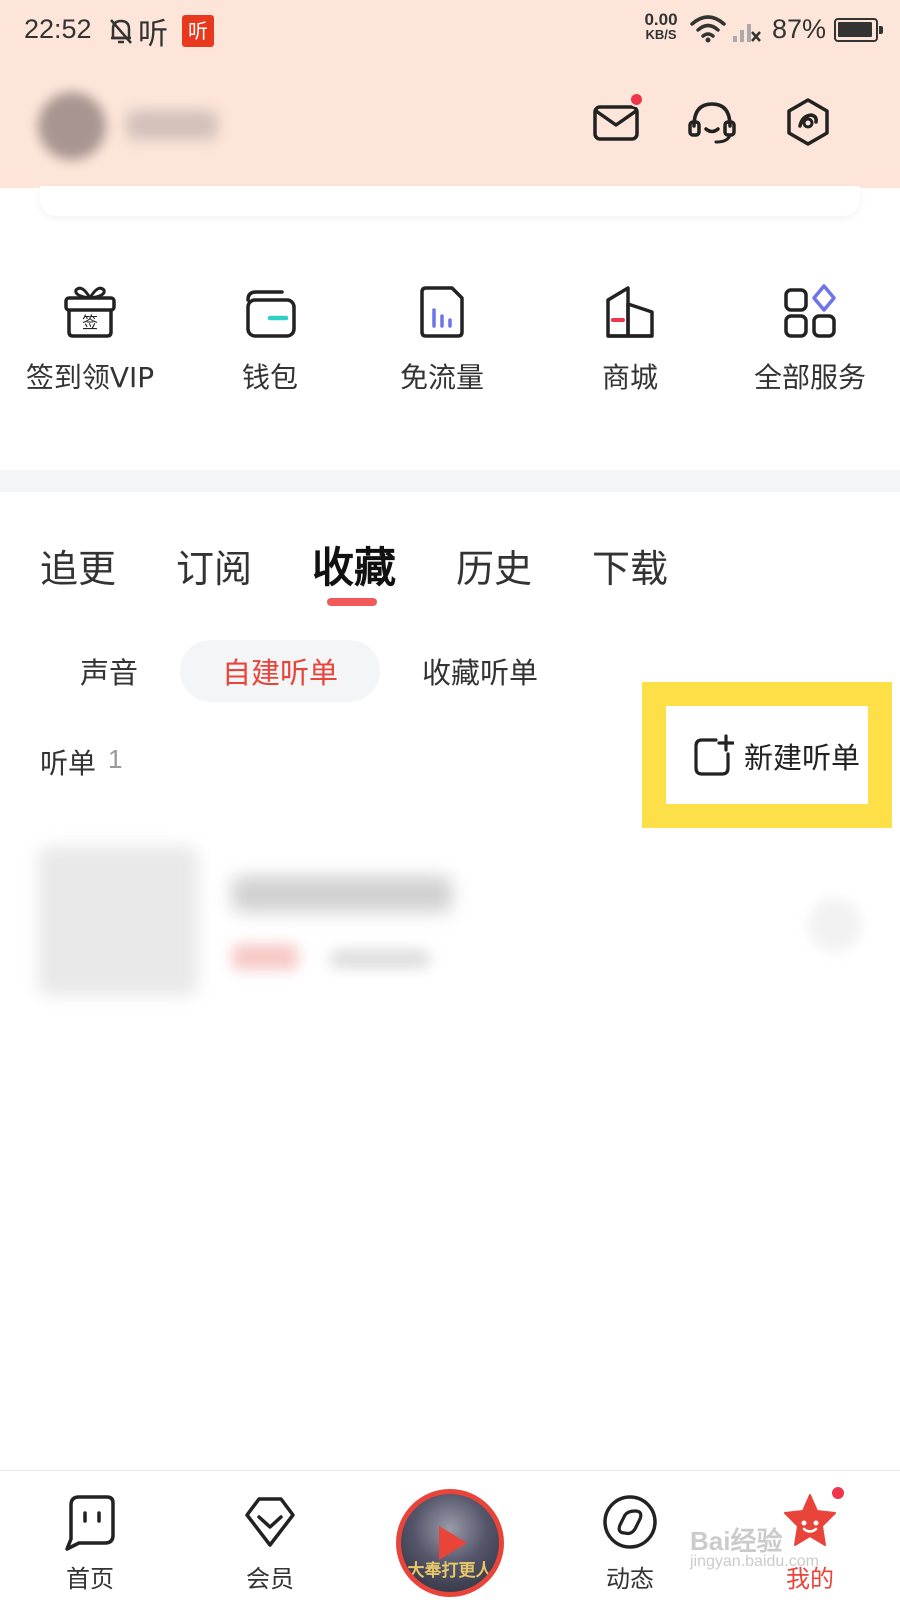 This screenshot has width=900, height=1600. What do you see at coordinates (810, 1520) in the screenshot?
I see `profile-star-icon` at bounding box center [810, 1520].